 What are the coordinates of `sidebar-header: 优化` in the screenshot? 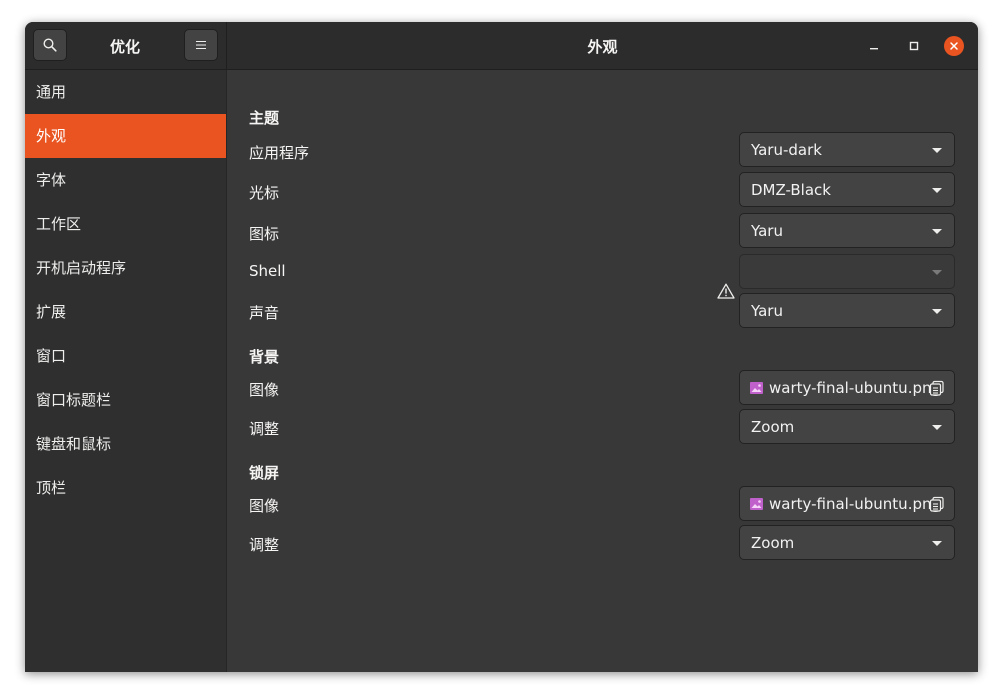 It's located at (126, 45).